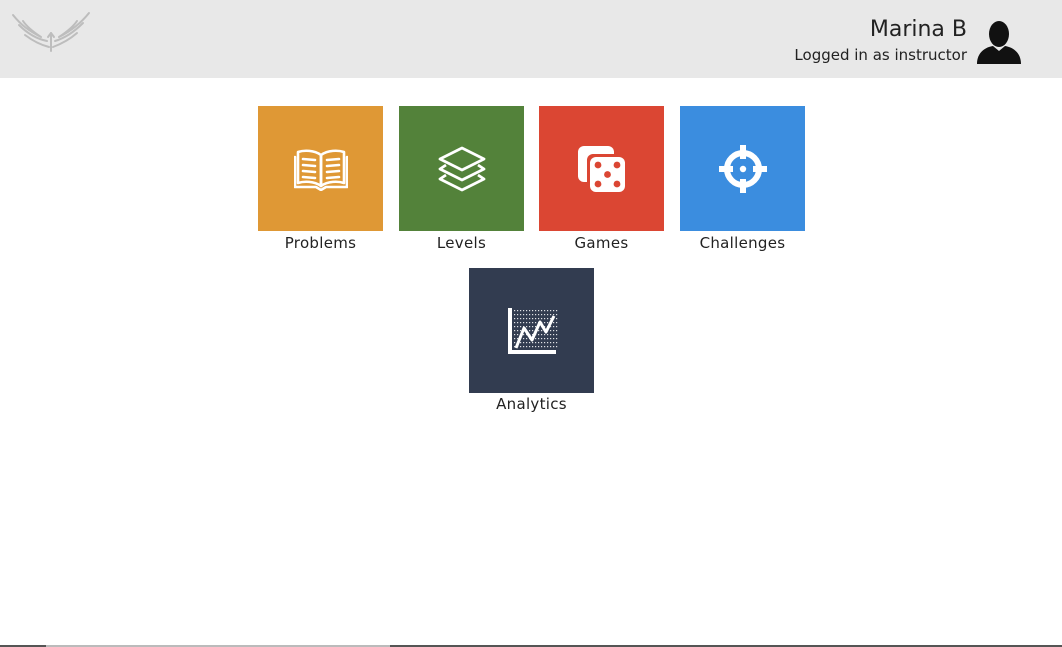  I want to click on tile-label-challenges: Challenges, so click(742, 243).